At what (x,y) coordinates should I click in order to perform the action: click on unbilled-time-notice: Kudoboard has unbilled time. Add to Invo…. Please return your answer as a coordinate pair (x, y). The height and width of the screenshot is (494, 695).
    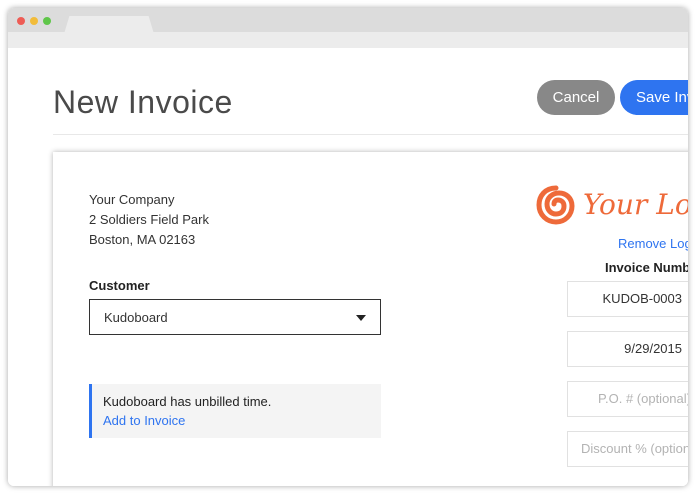
    Looking at the image, I should click on (235, 411).